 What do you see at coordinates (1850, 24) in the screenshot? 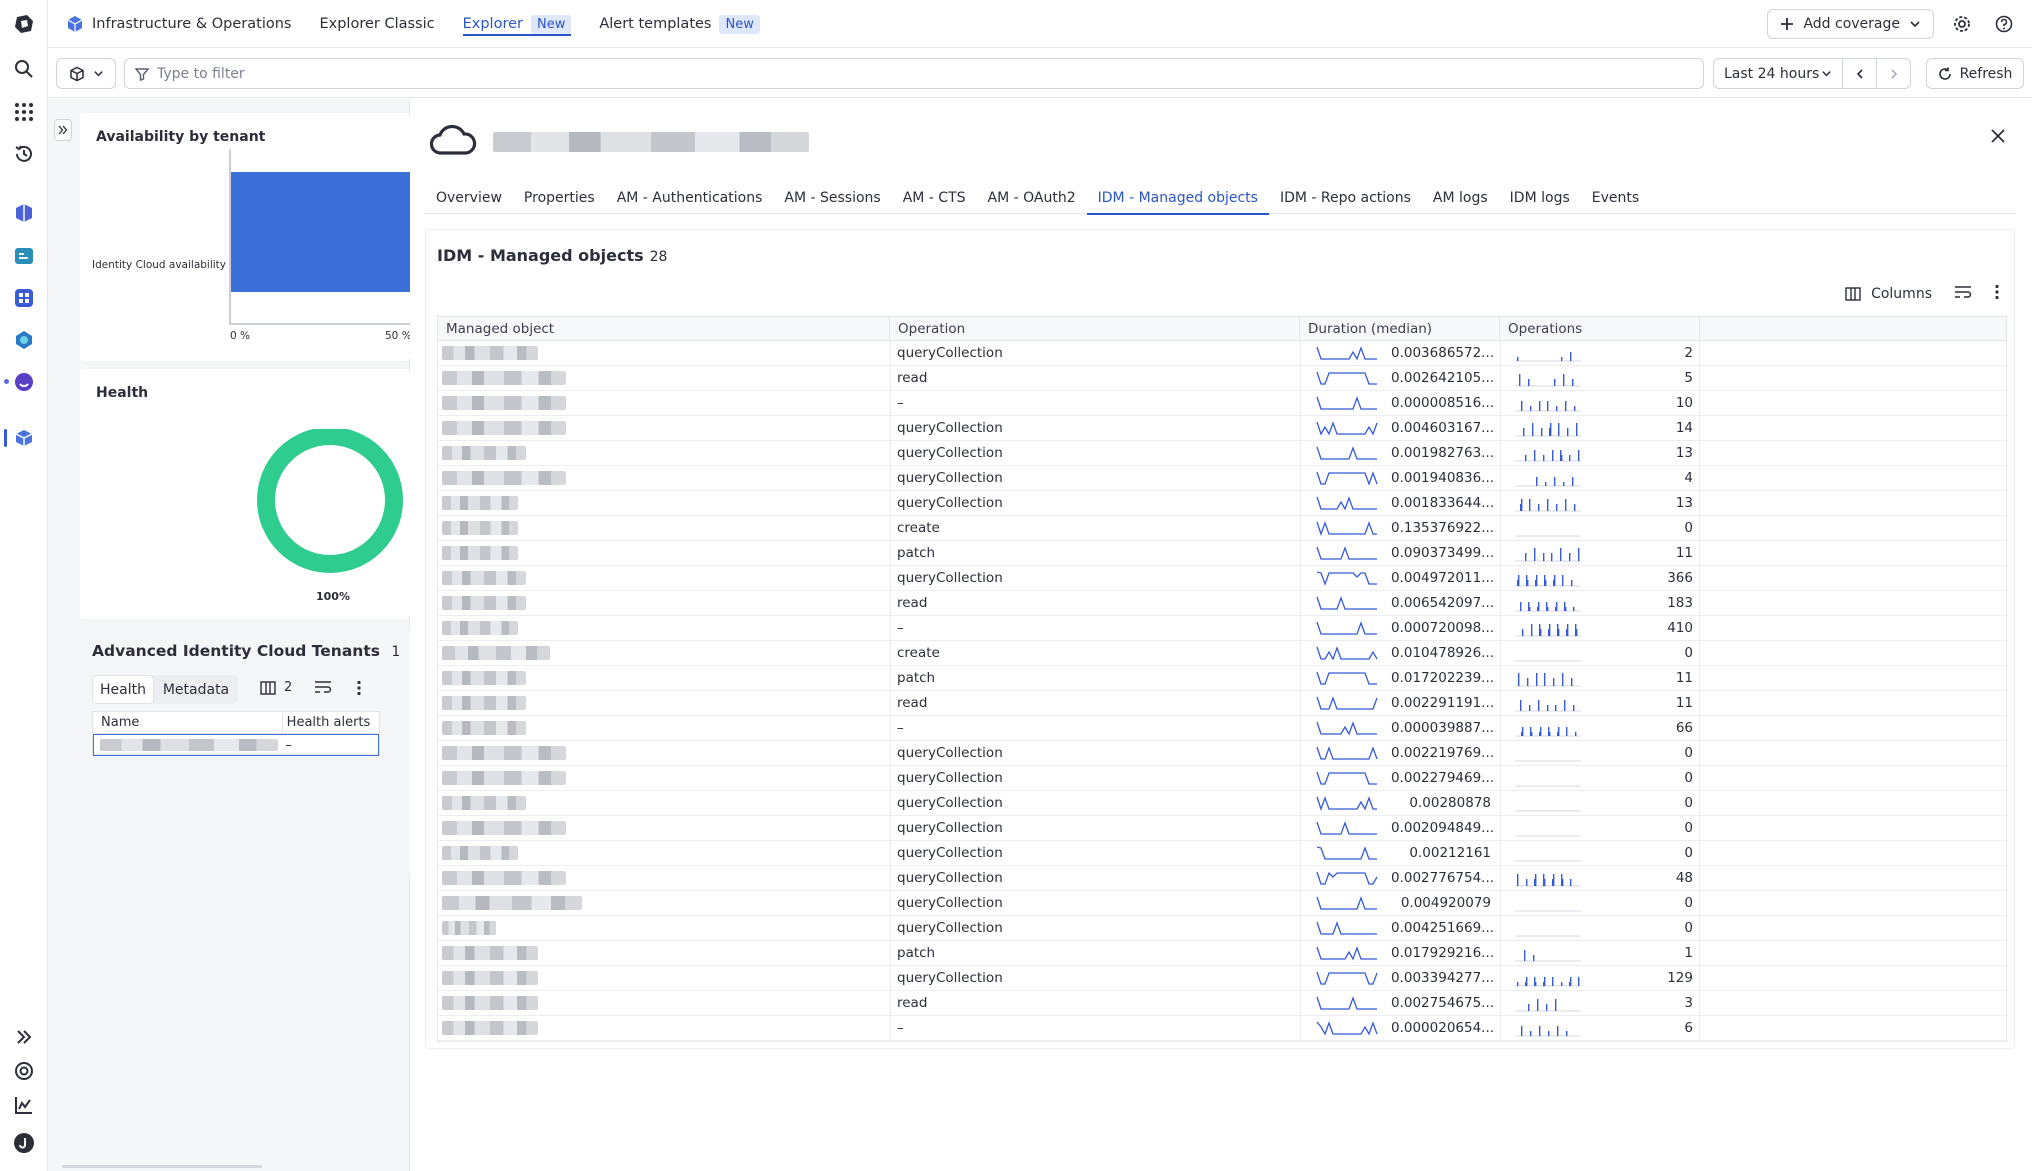
I see `add-coverage-button: Add coverage` at bounding box center [1850, 24].